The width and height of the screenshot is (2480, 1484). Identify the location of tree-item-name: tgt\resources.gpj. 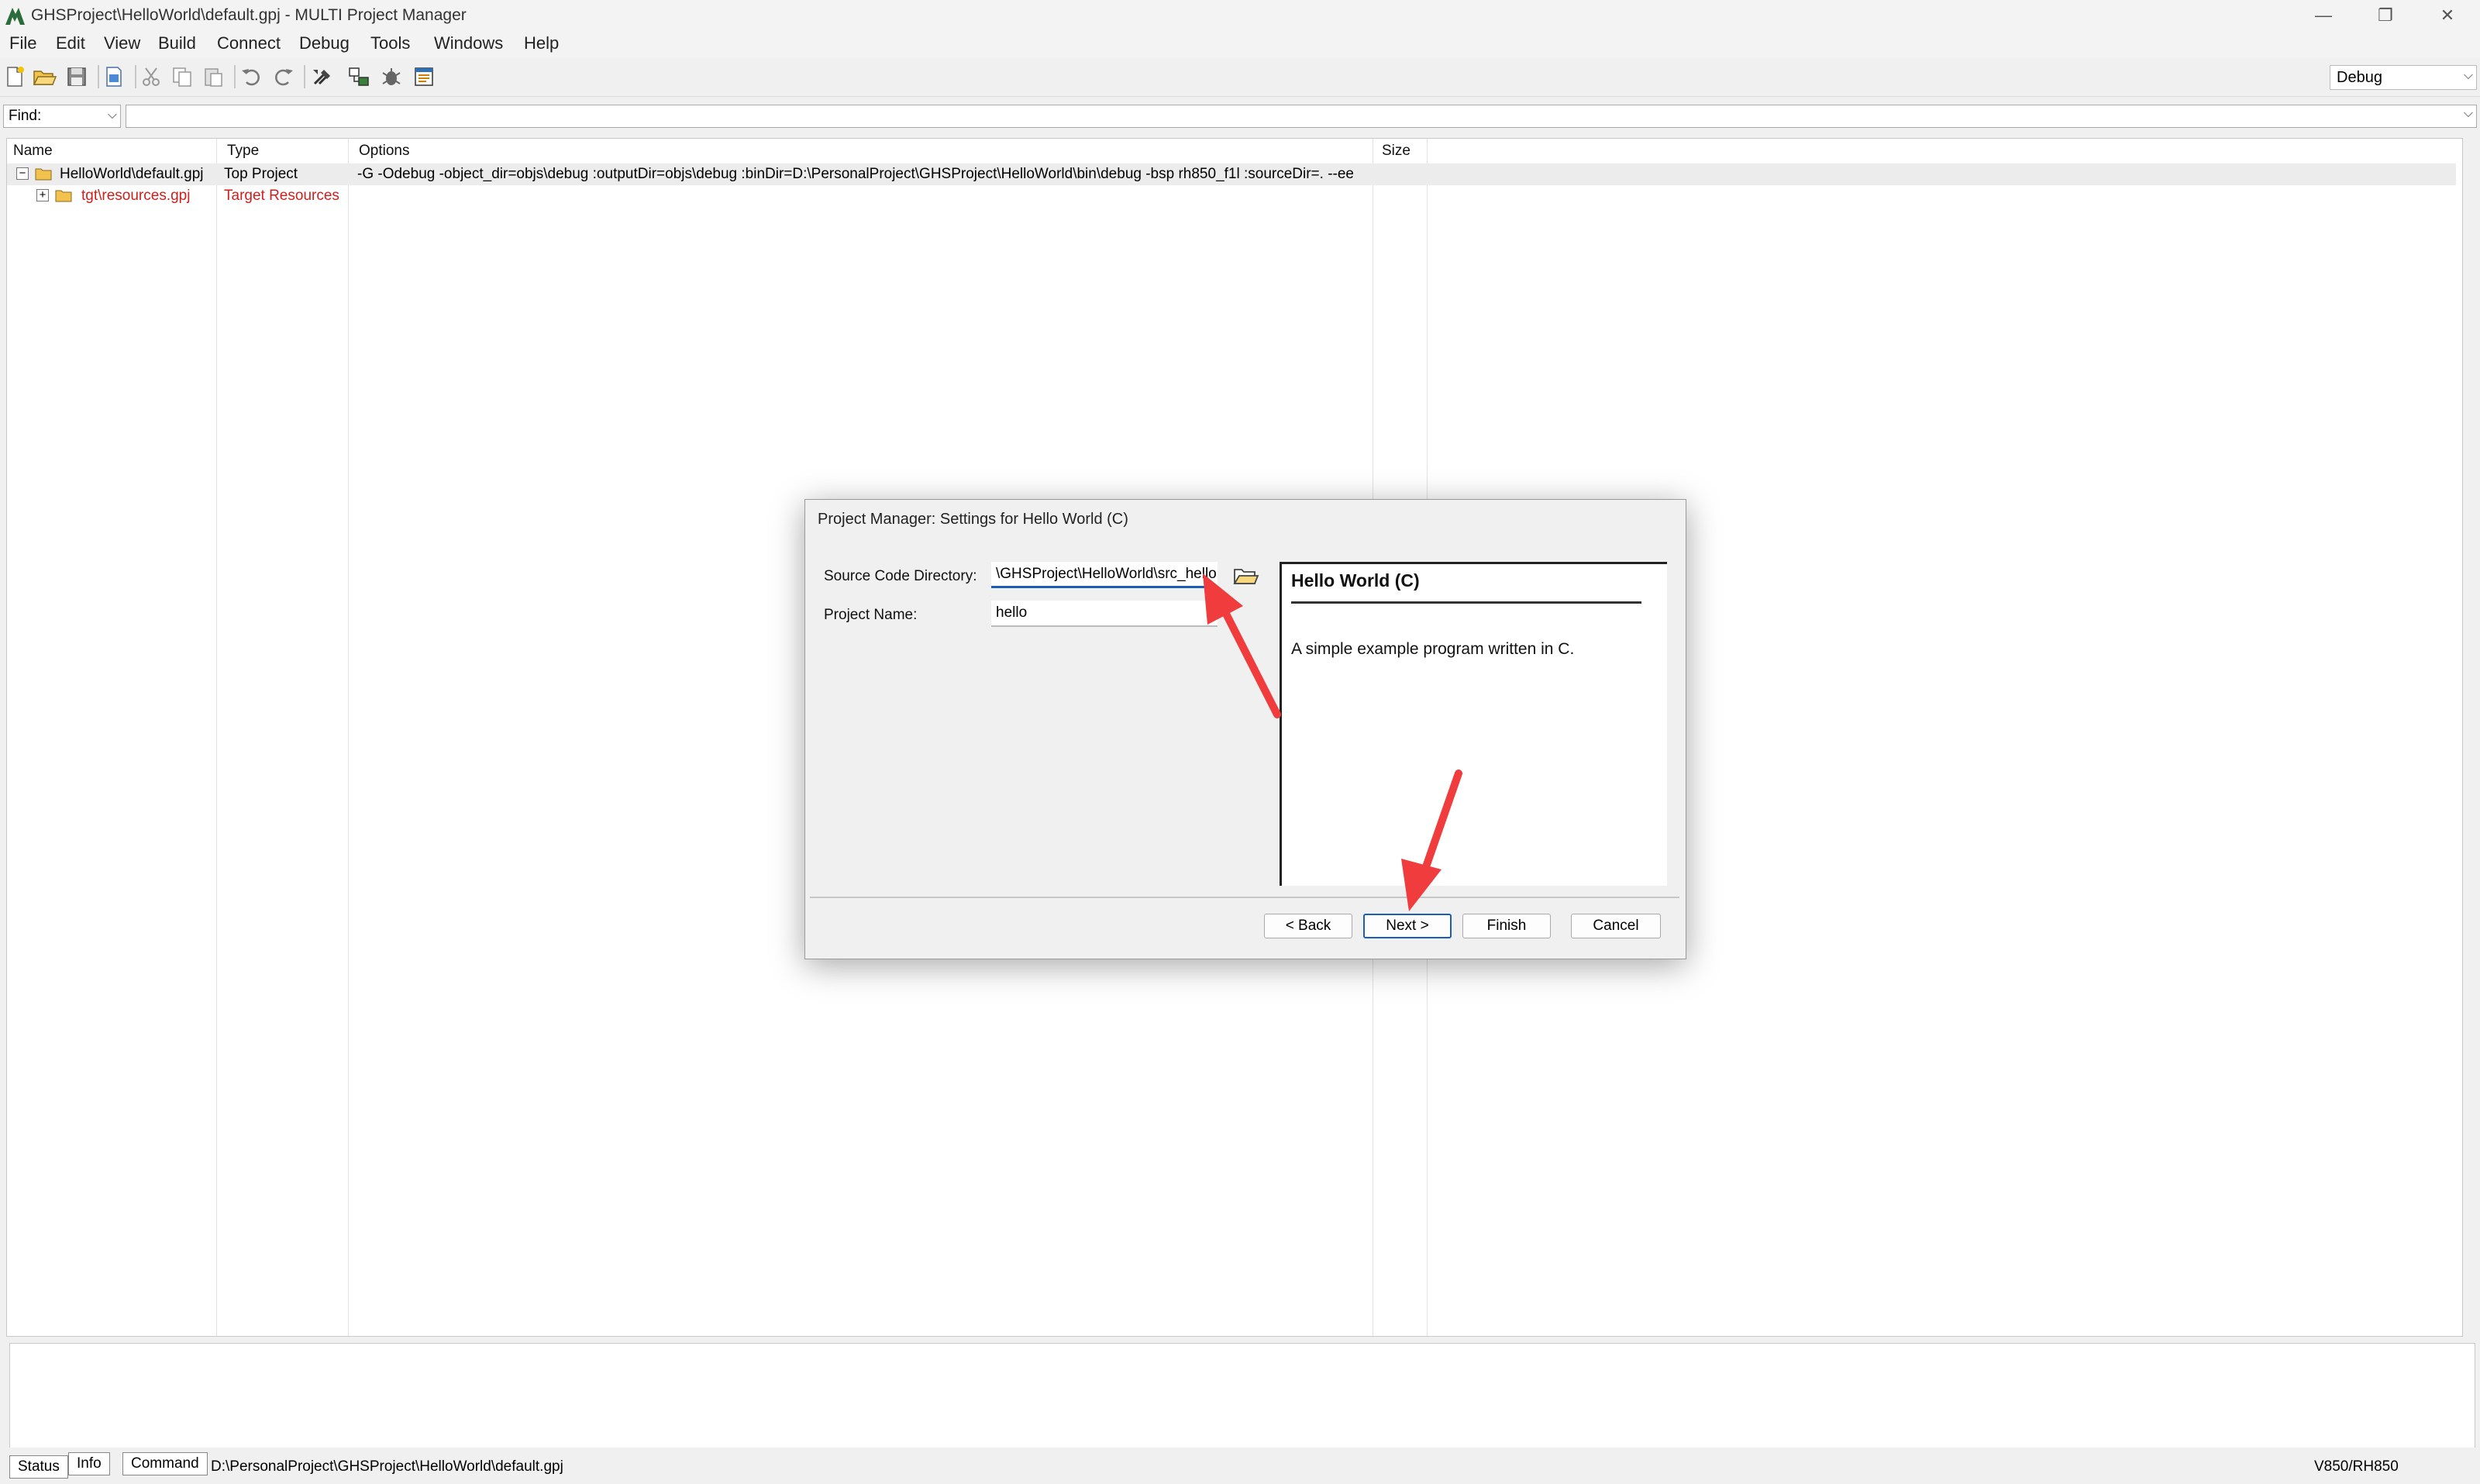
(136, 196).